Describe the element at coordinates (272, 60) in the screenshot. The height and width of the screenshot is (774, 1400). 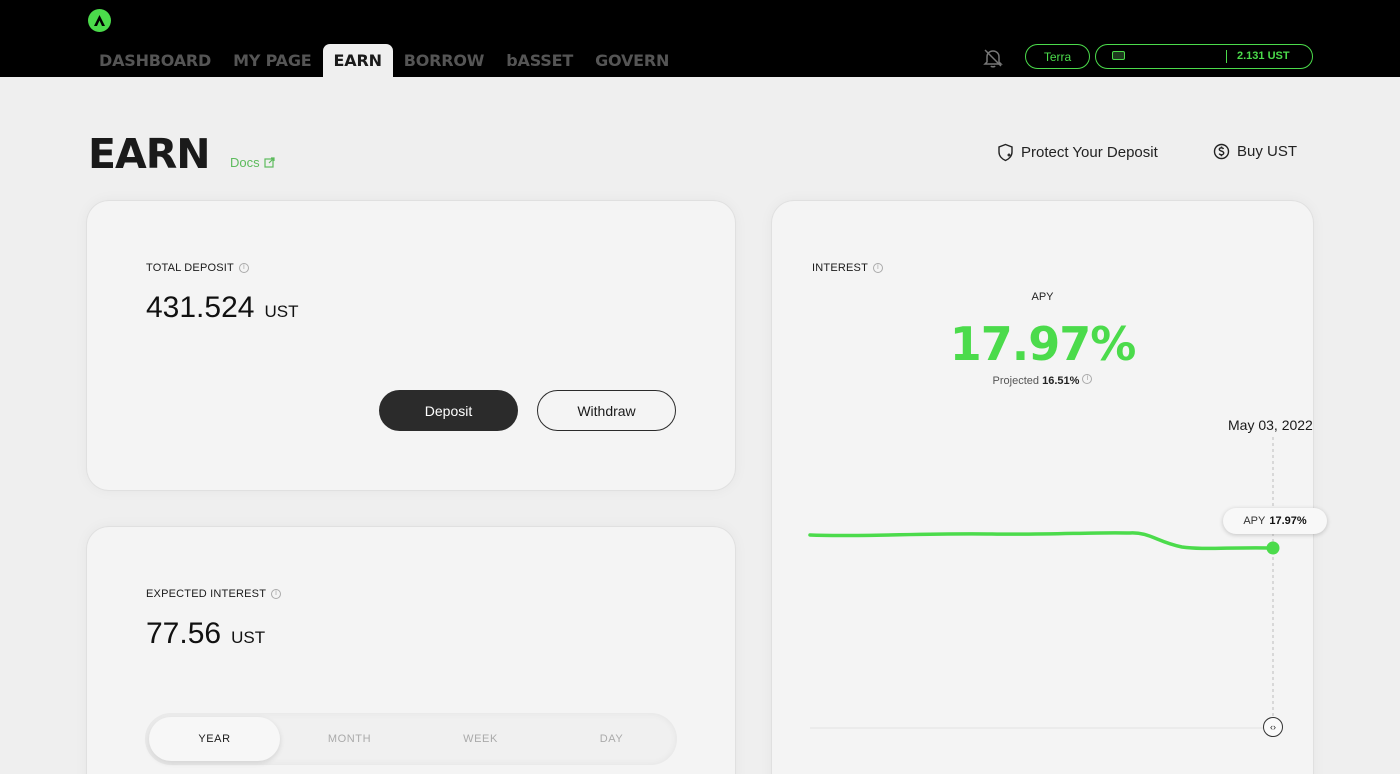
I see `nav-my-page: MY PAGE` at that location.